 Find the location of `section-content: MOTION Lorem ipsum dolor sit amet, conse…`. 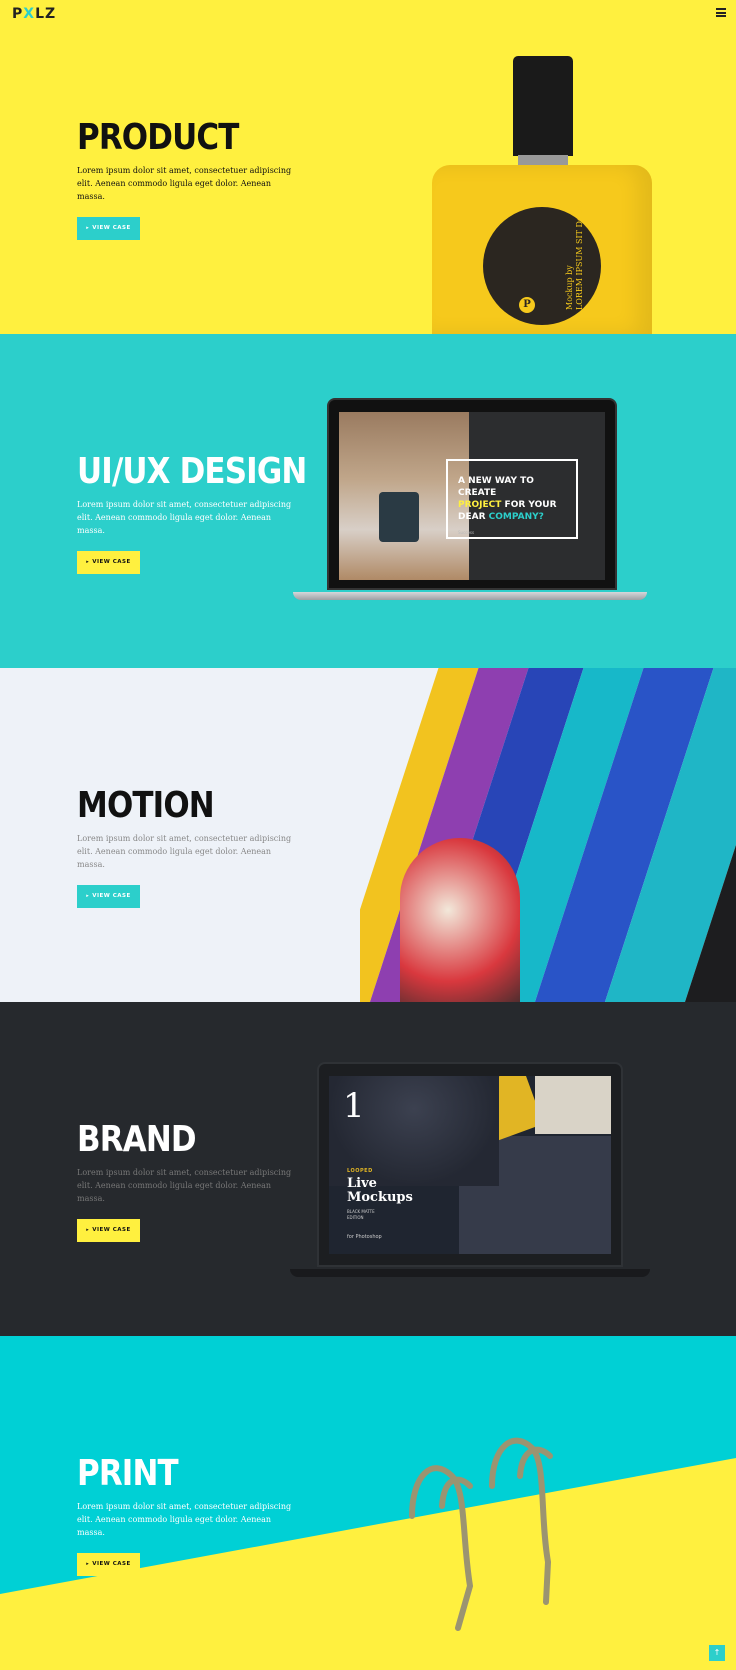

section-content: MOTION Lorem ipsum dolor sit amet, conse… is located at coordinates (187, 847).